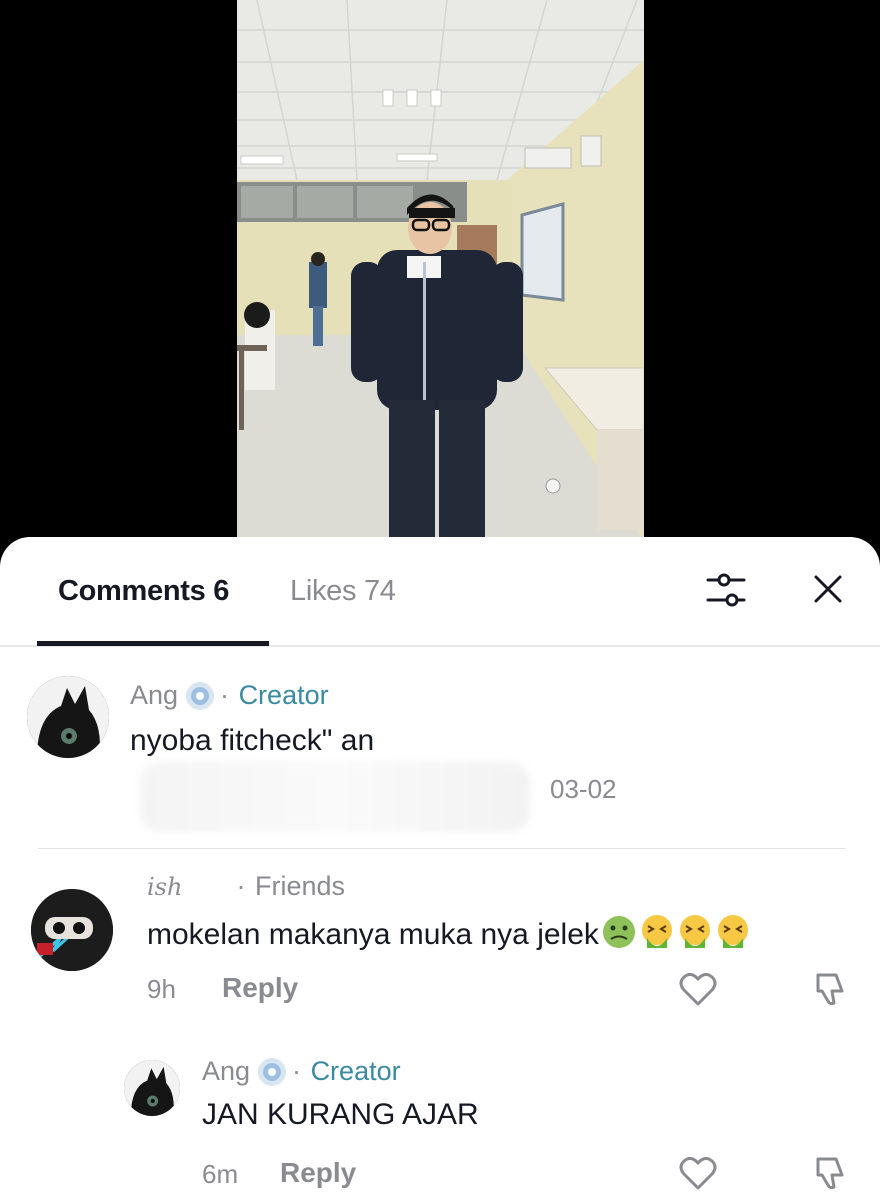 The height and width of the screenshot is (1200, 880). What do you see at coordinates (301, 1071) in the screenshot?
I see `comment-header: Ang · Creator` at bounding box center [301, 1071].